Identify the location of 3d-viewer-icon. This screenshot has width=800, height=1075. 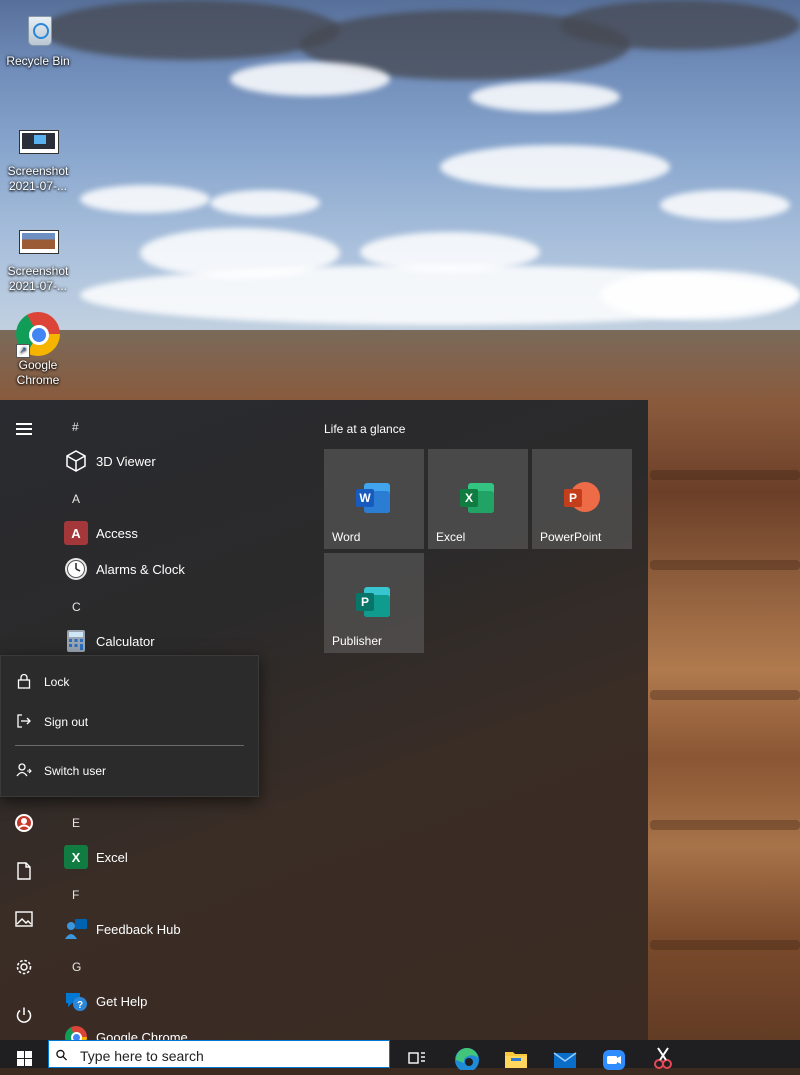
(76, 461).